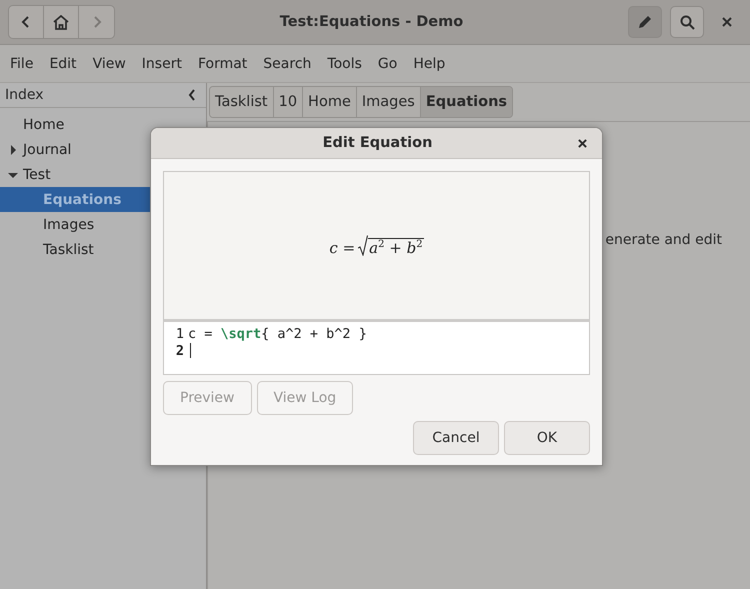  I want to click on menu-item: Help, so click(429, 64).